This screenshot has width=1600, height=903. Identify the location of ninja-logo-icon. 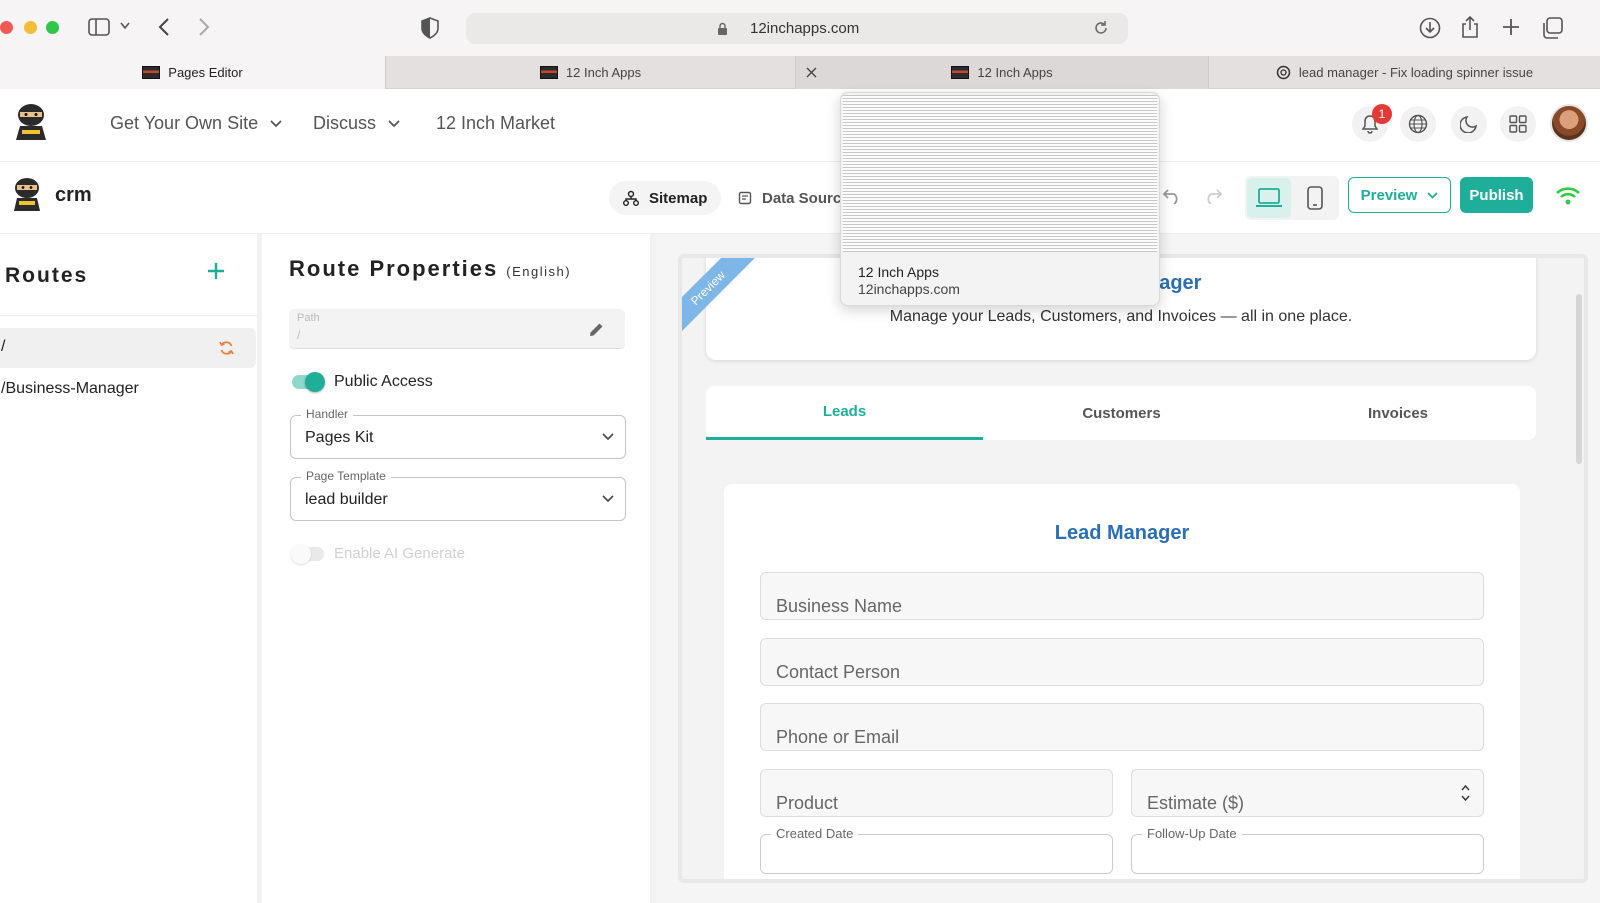
(31, 122).